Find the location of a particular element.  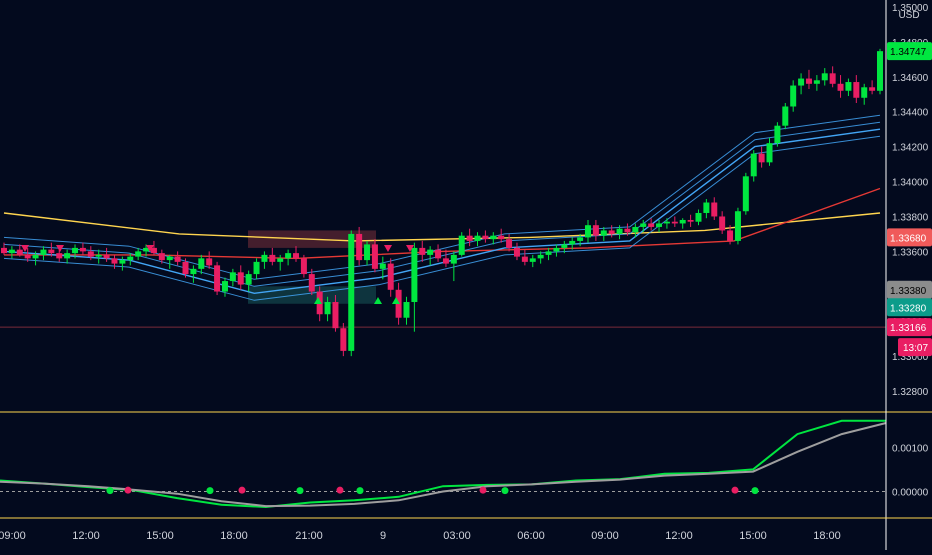

price-badge: 1.34747 is located at coordinates (909, 51).